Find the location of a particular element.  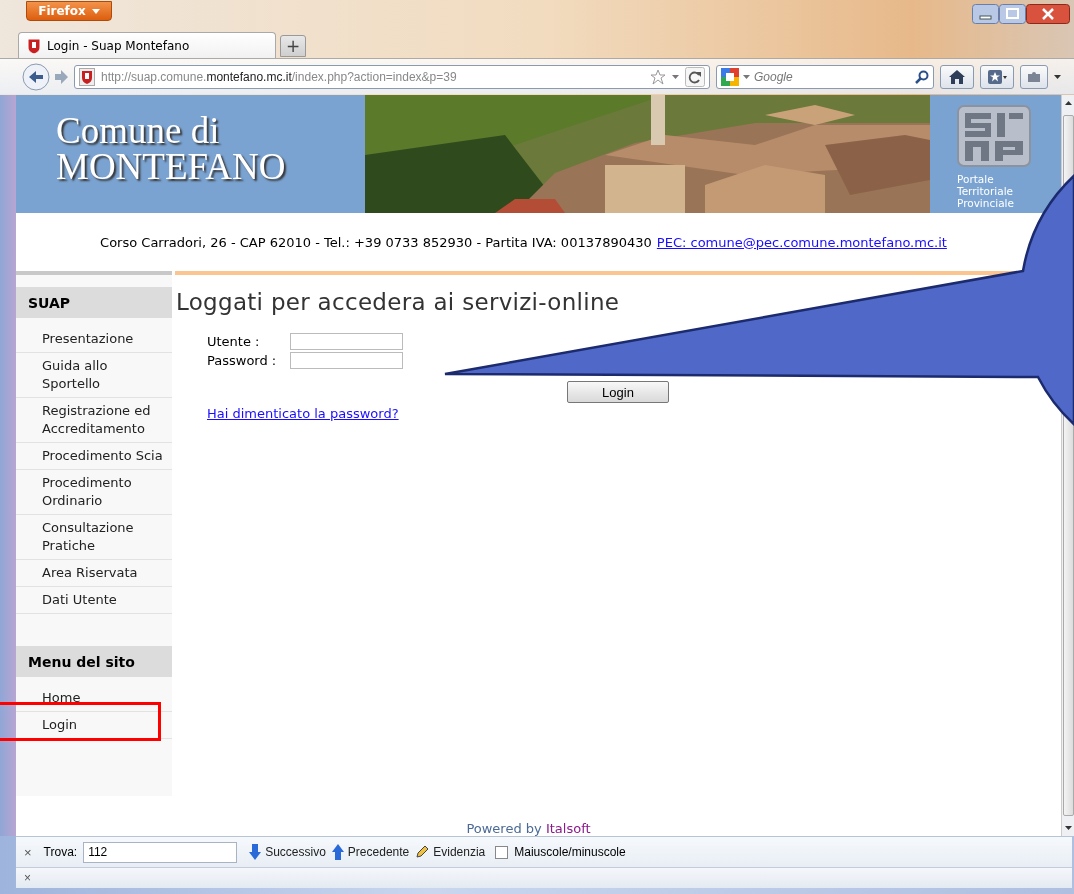

site-title: Comune di MONTEFANO is located at coordinates (171, 149).